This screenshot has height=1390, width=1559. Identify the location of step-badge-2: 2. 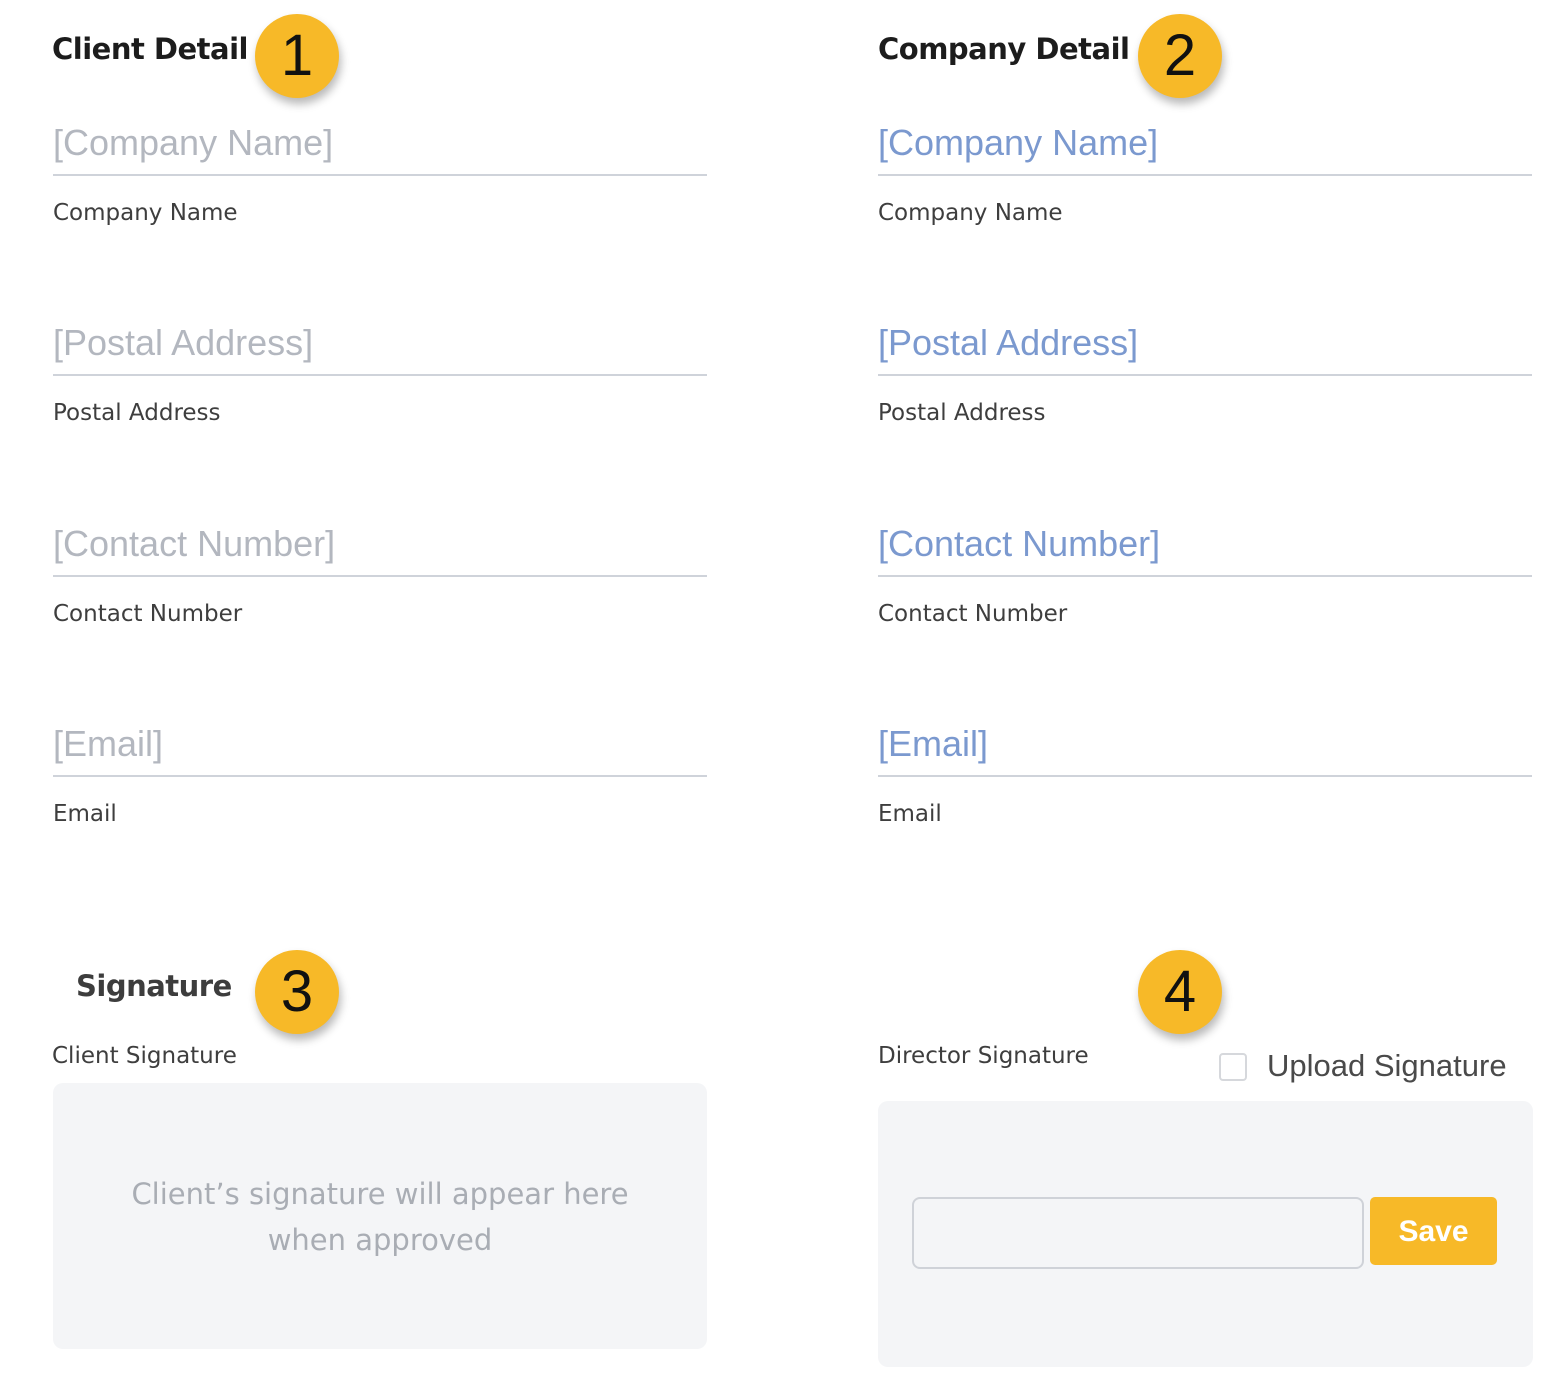
(1180, 56).